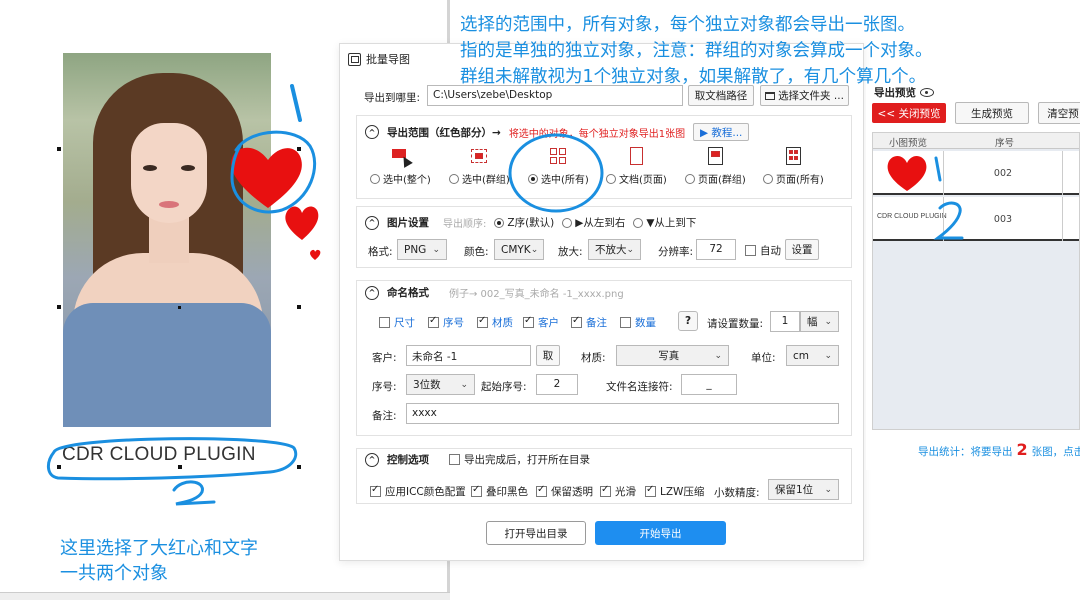 Image resolution: width=1080 pixels, height=600 pixels. I want to click on precision-select: 保留1位 ⌄, so click(803, 489).